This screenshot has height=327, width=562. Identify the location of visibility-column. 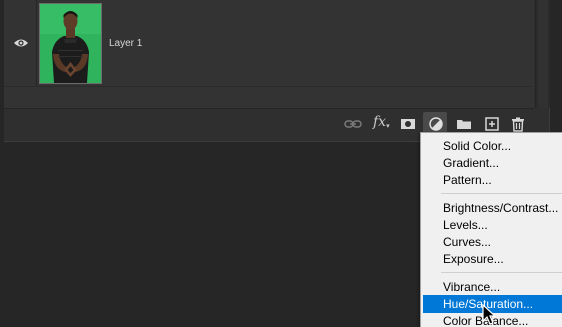
(20, 43).